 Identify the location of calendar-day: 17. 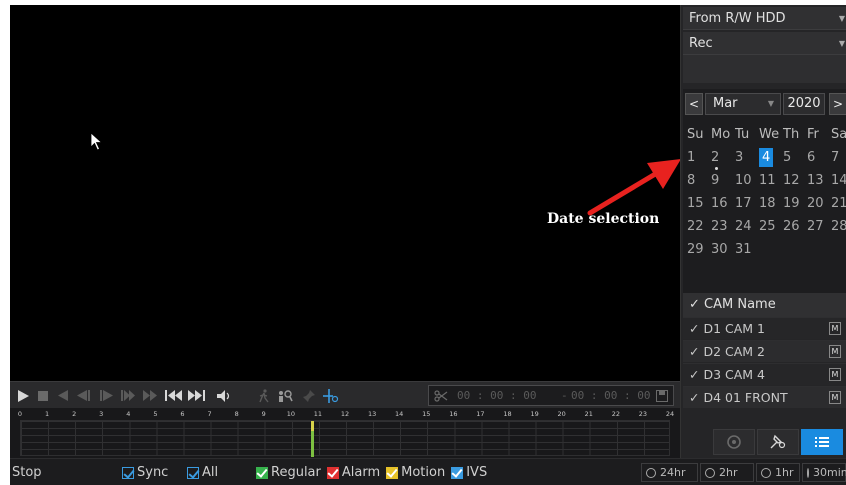
(746, 203).